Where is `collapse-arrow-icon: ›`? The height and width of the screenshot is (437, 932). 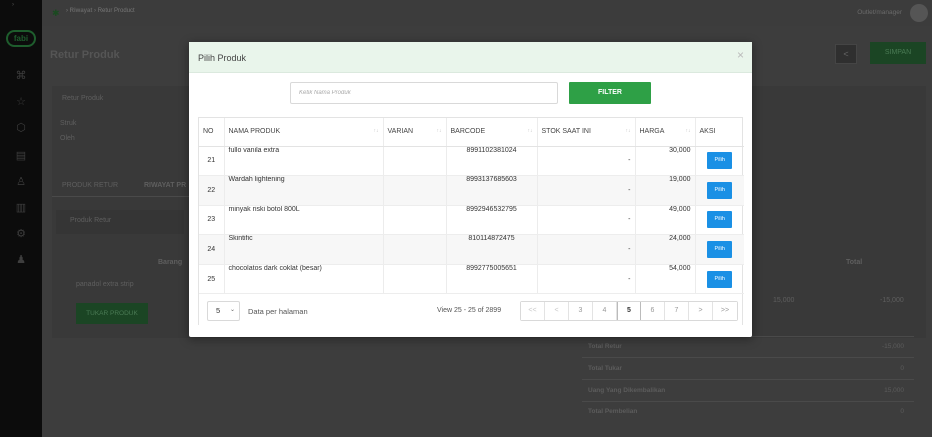
collapse-arrow-icon: › is located at coordinates (13, 5).